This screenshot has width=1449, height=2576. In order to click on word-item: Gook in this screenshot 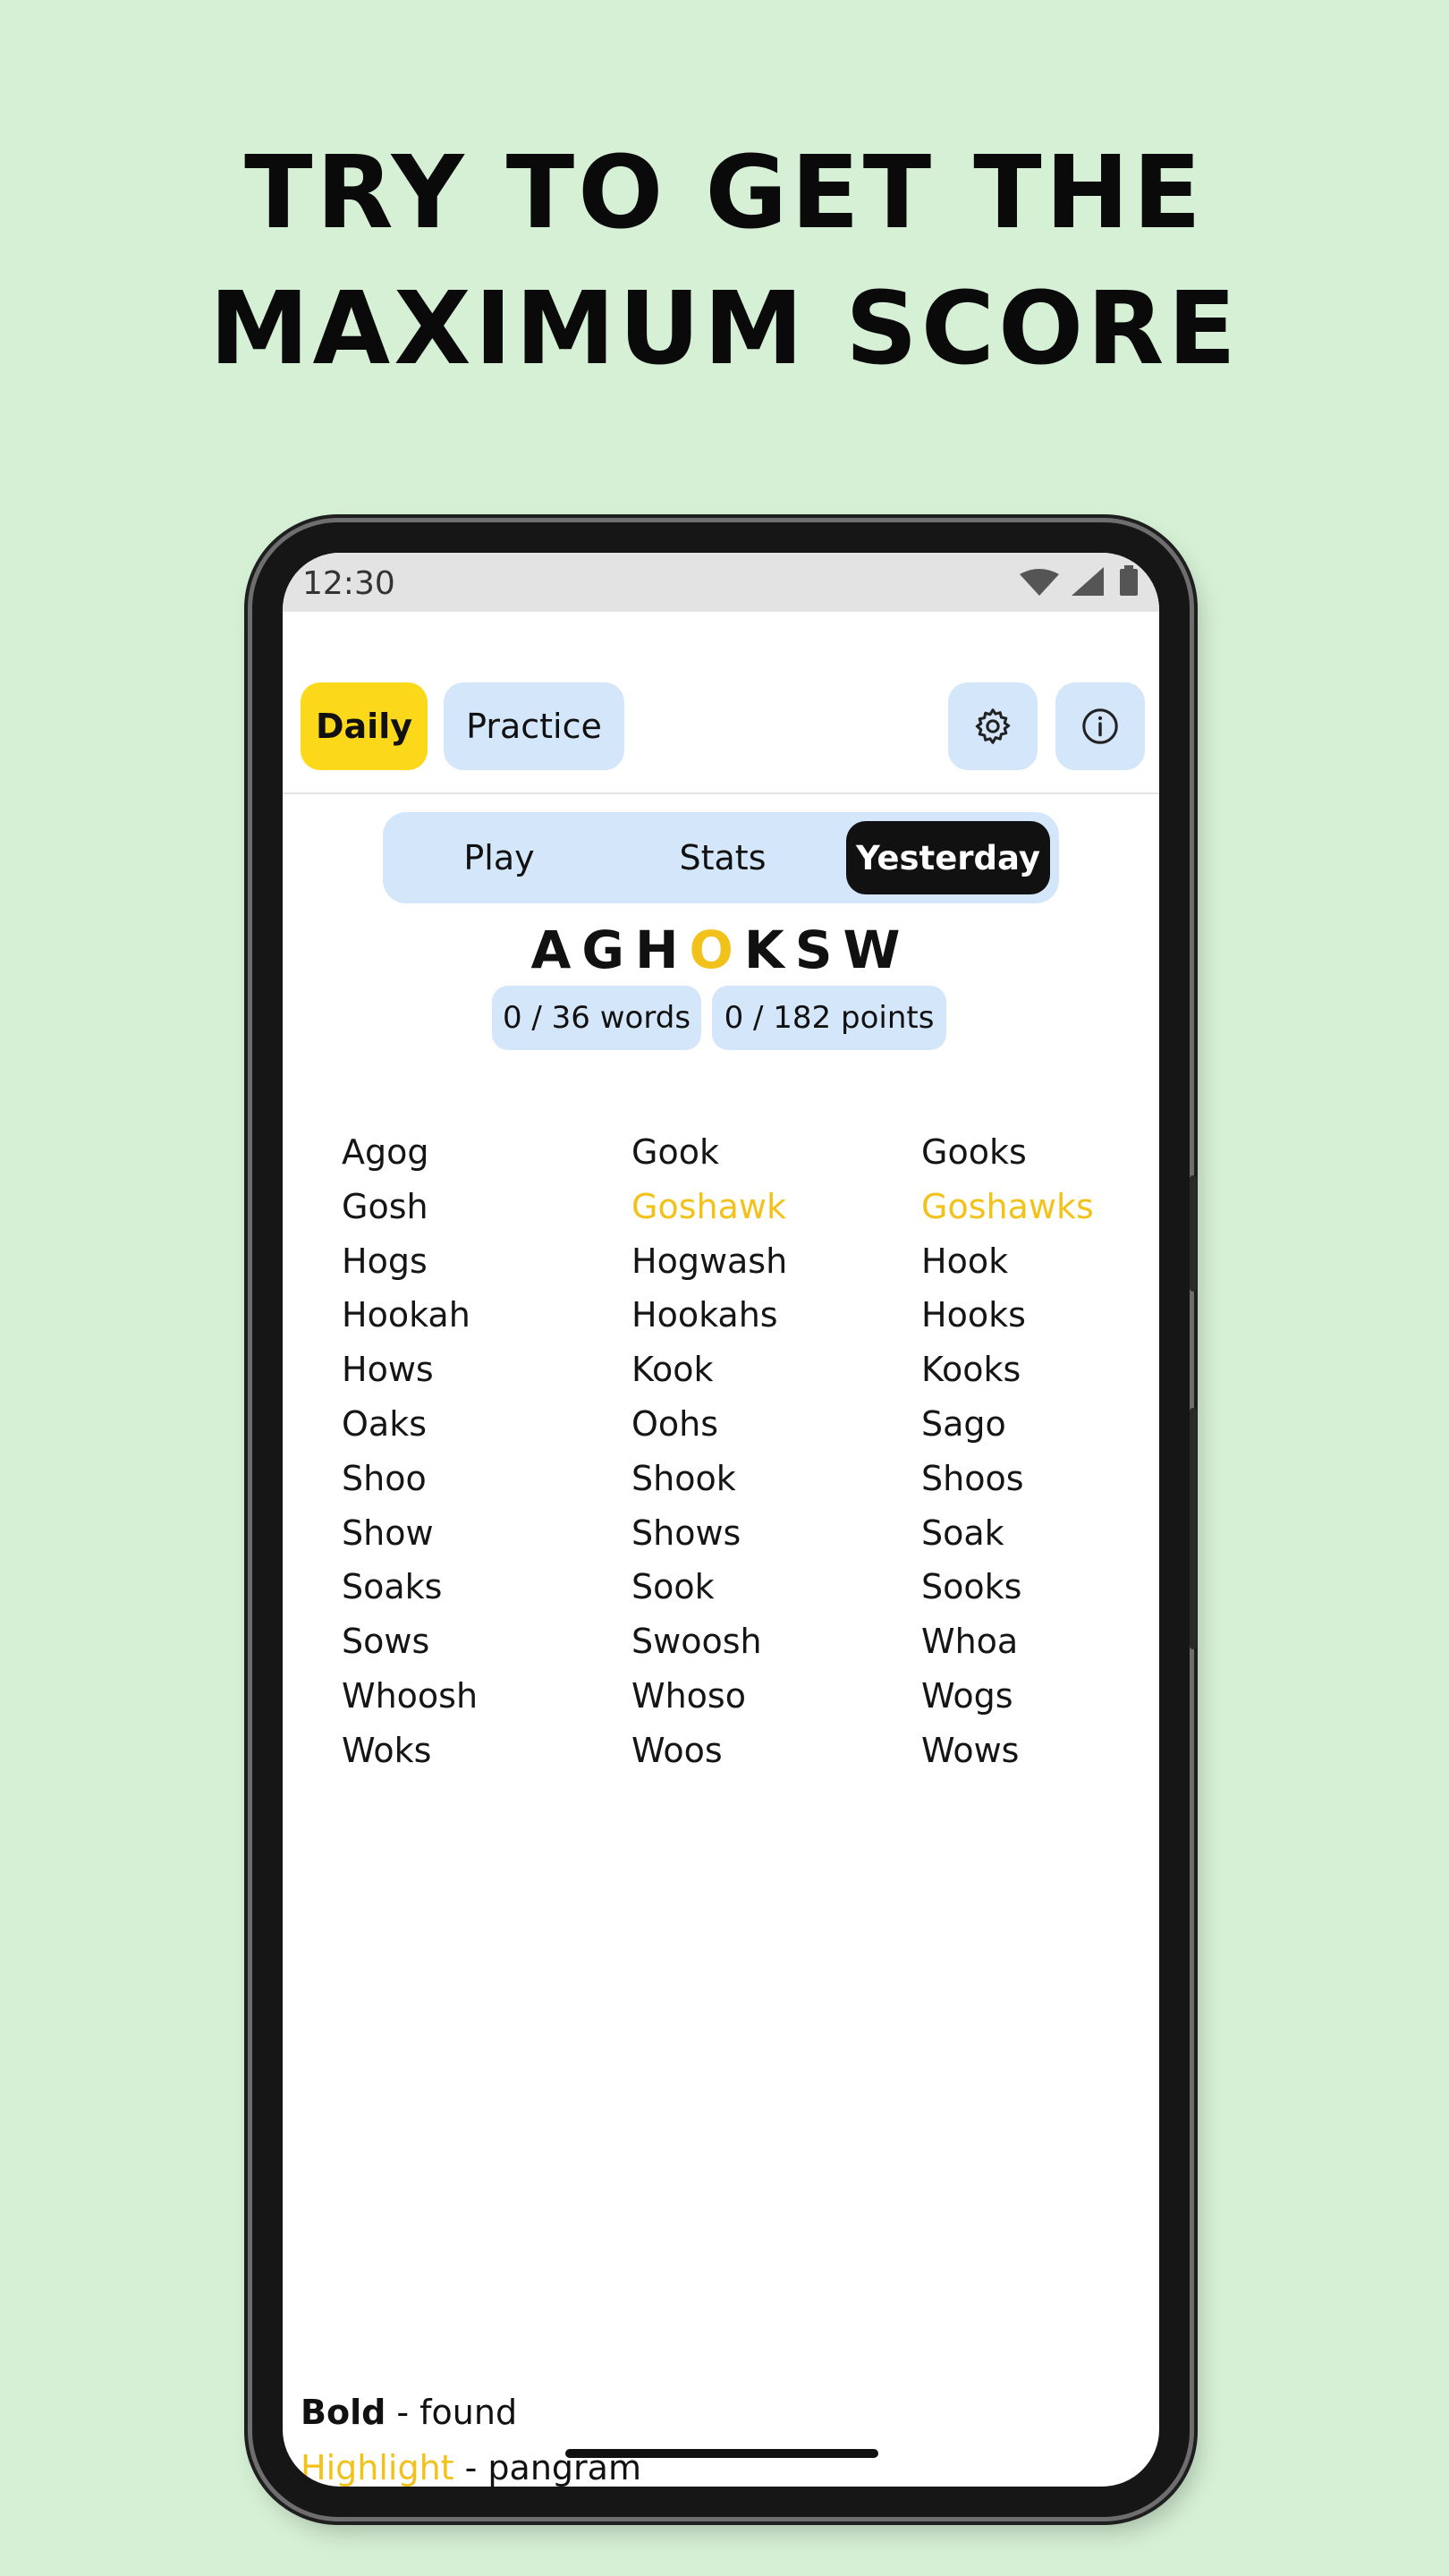, I will do `click(675, 1152)`.